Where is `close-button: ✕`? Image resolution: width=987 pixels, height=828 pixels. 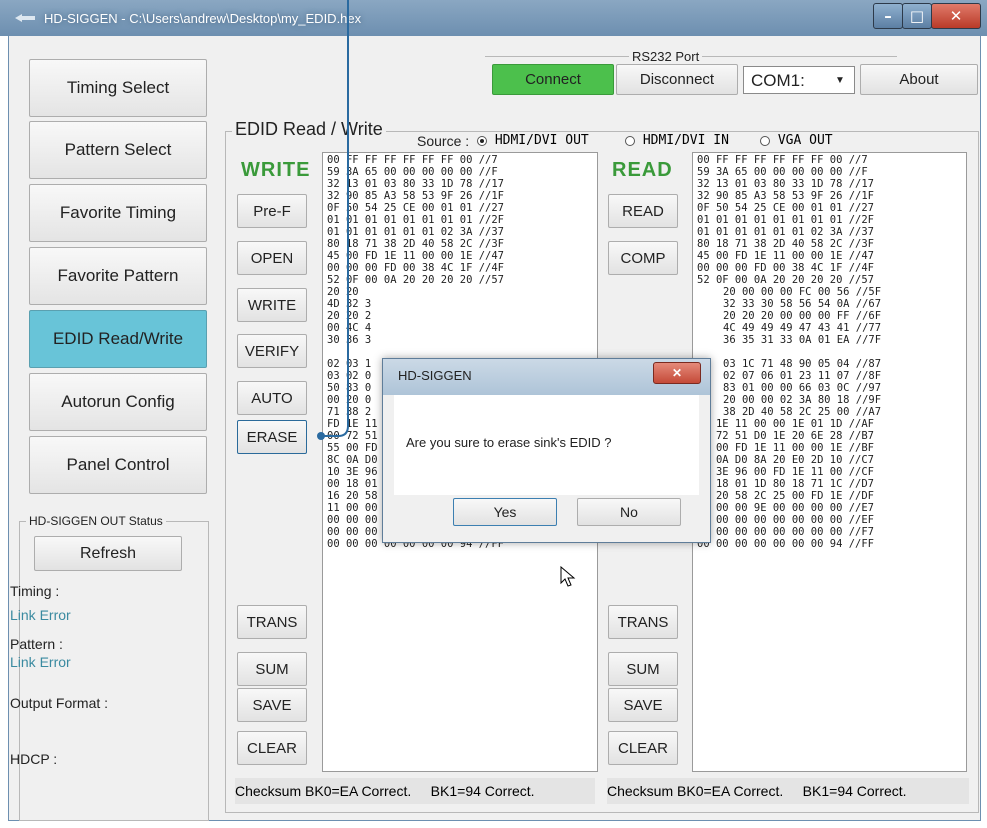
close-button: ✕ is located at coordinates (956, 16).